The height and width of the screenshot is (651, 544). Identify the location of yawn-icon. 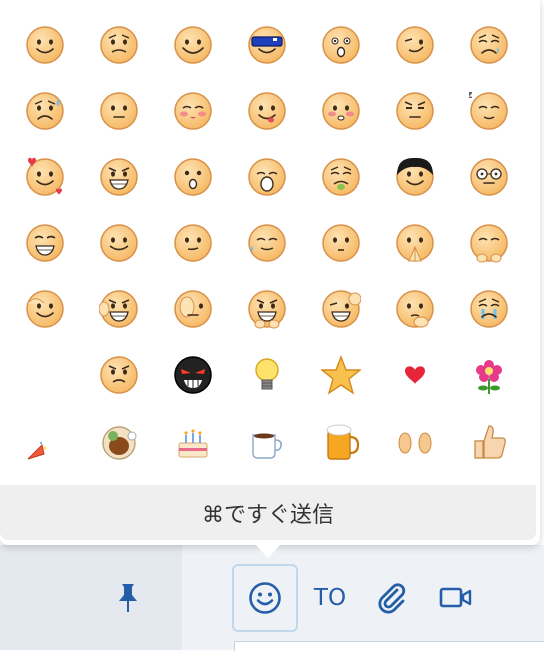
(267, 177).